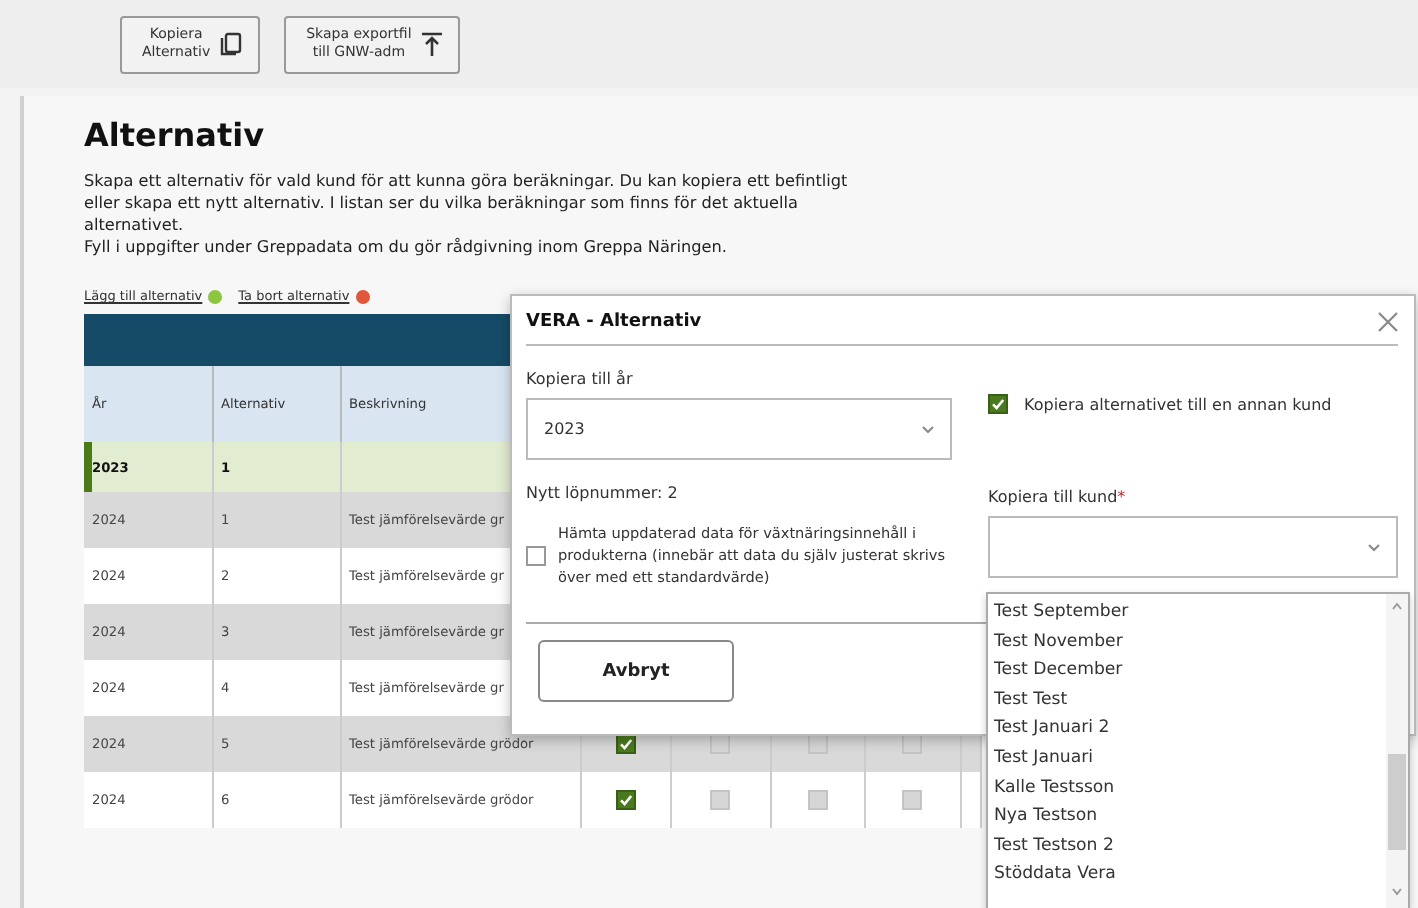  Describe the element at coordinates (1190, 671) in the screenshot. I see `customer-option: Test December` at that location.